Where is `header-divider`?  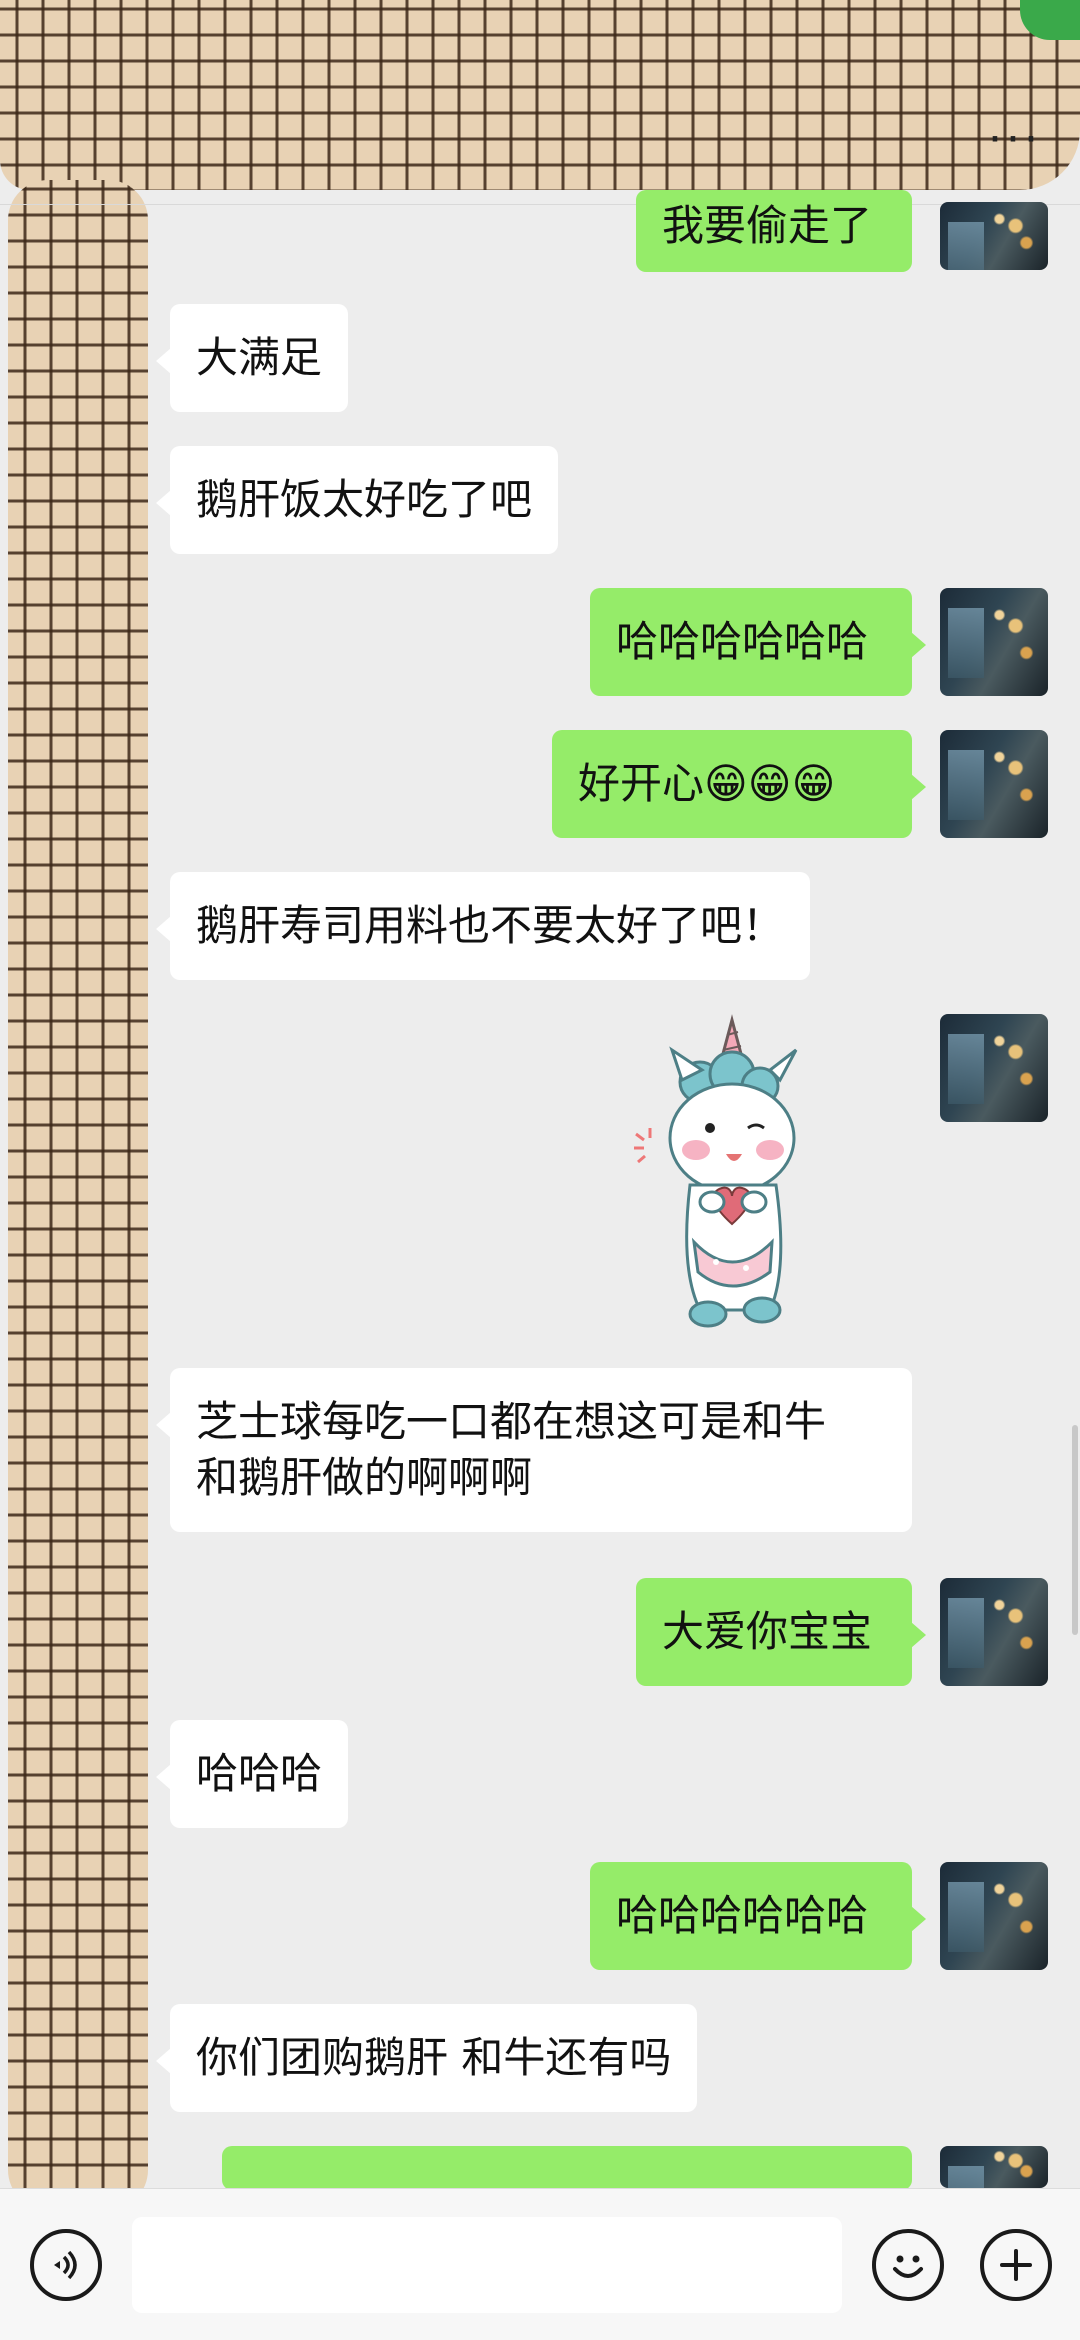 header-divider is located at coordinates (540, 204).